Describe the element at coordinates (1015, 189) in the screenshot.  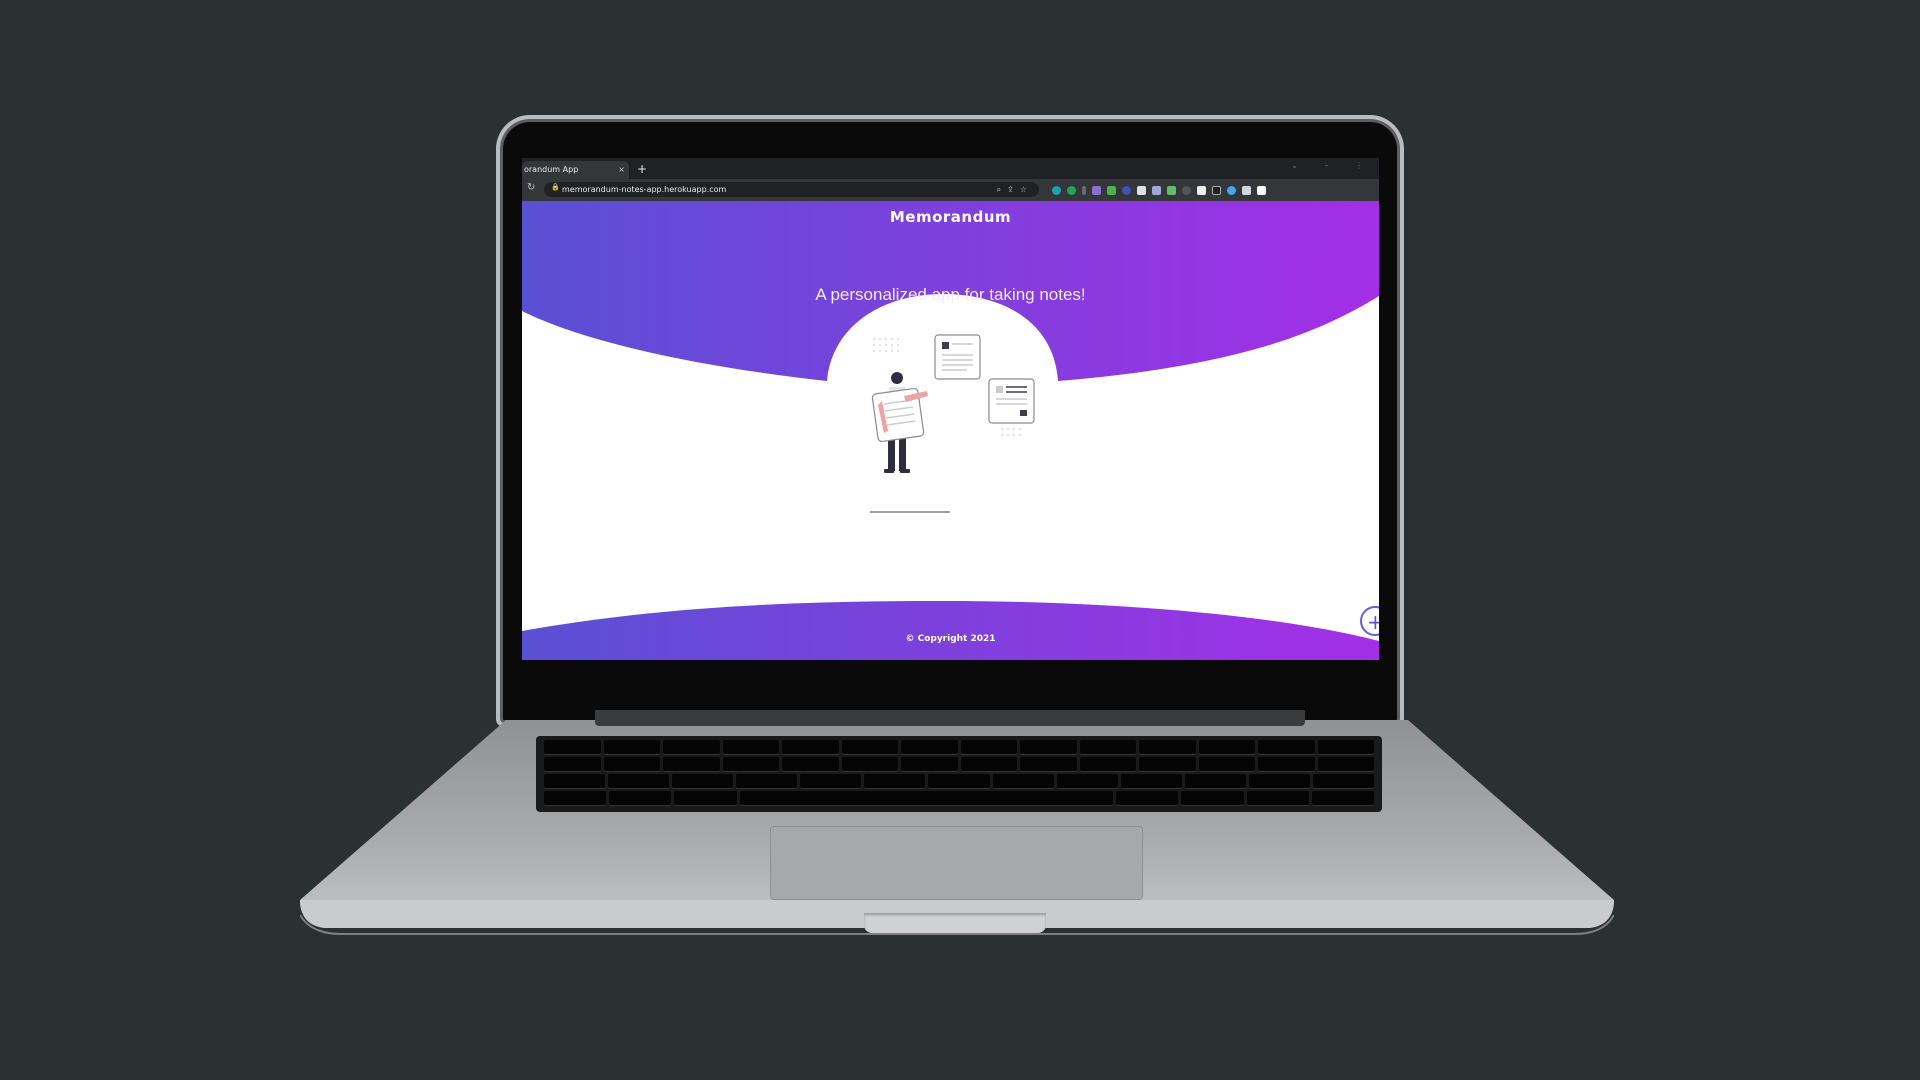
I see `omnibox-actions: ⌕⇪☆` at that location.